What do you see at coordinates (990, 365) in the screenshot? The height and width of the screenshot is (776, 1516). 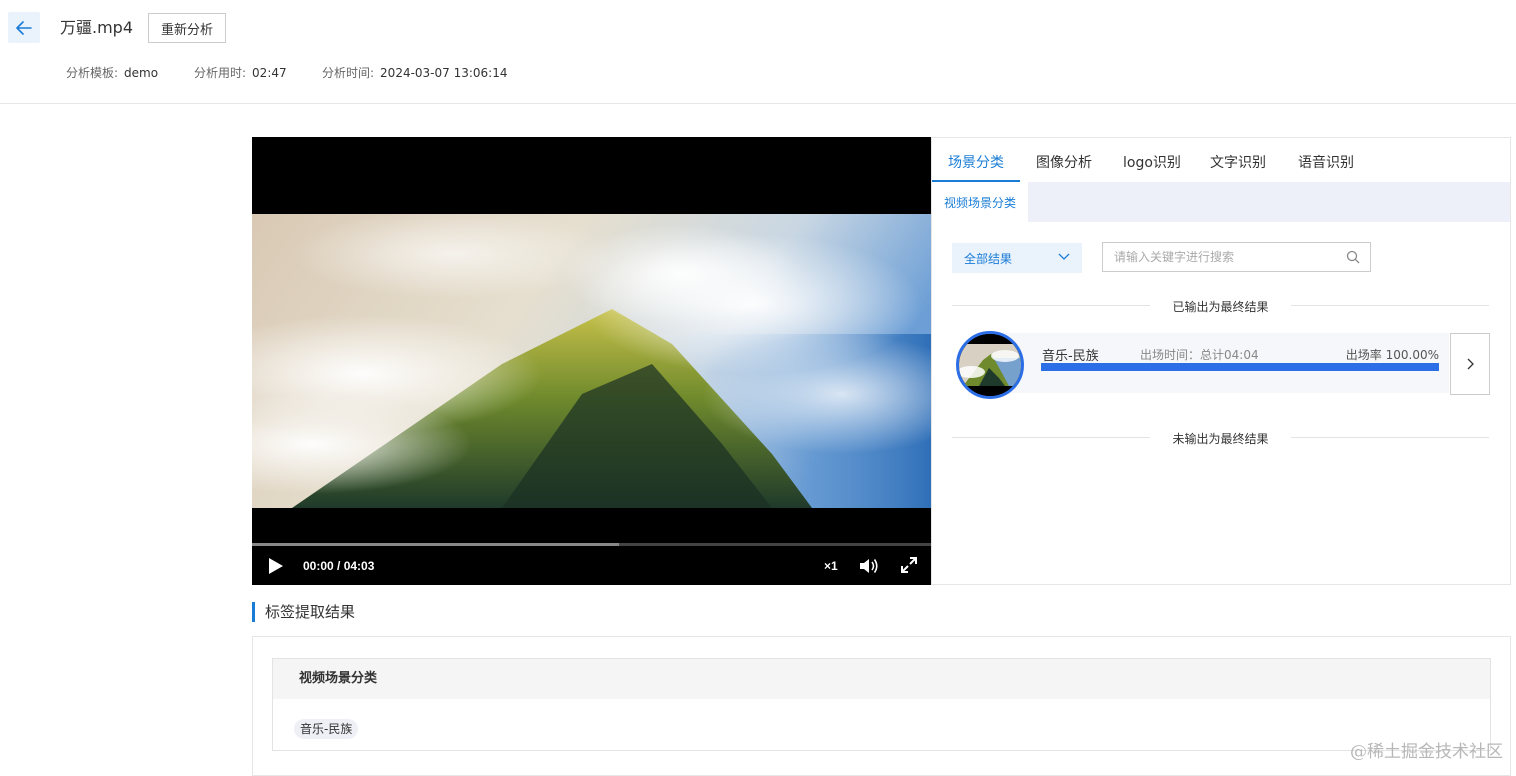 I see `result-thumbnail` at bounding box center [990, 365].